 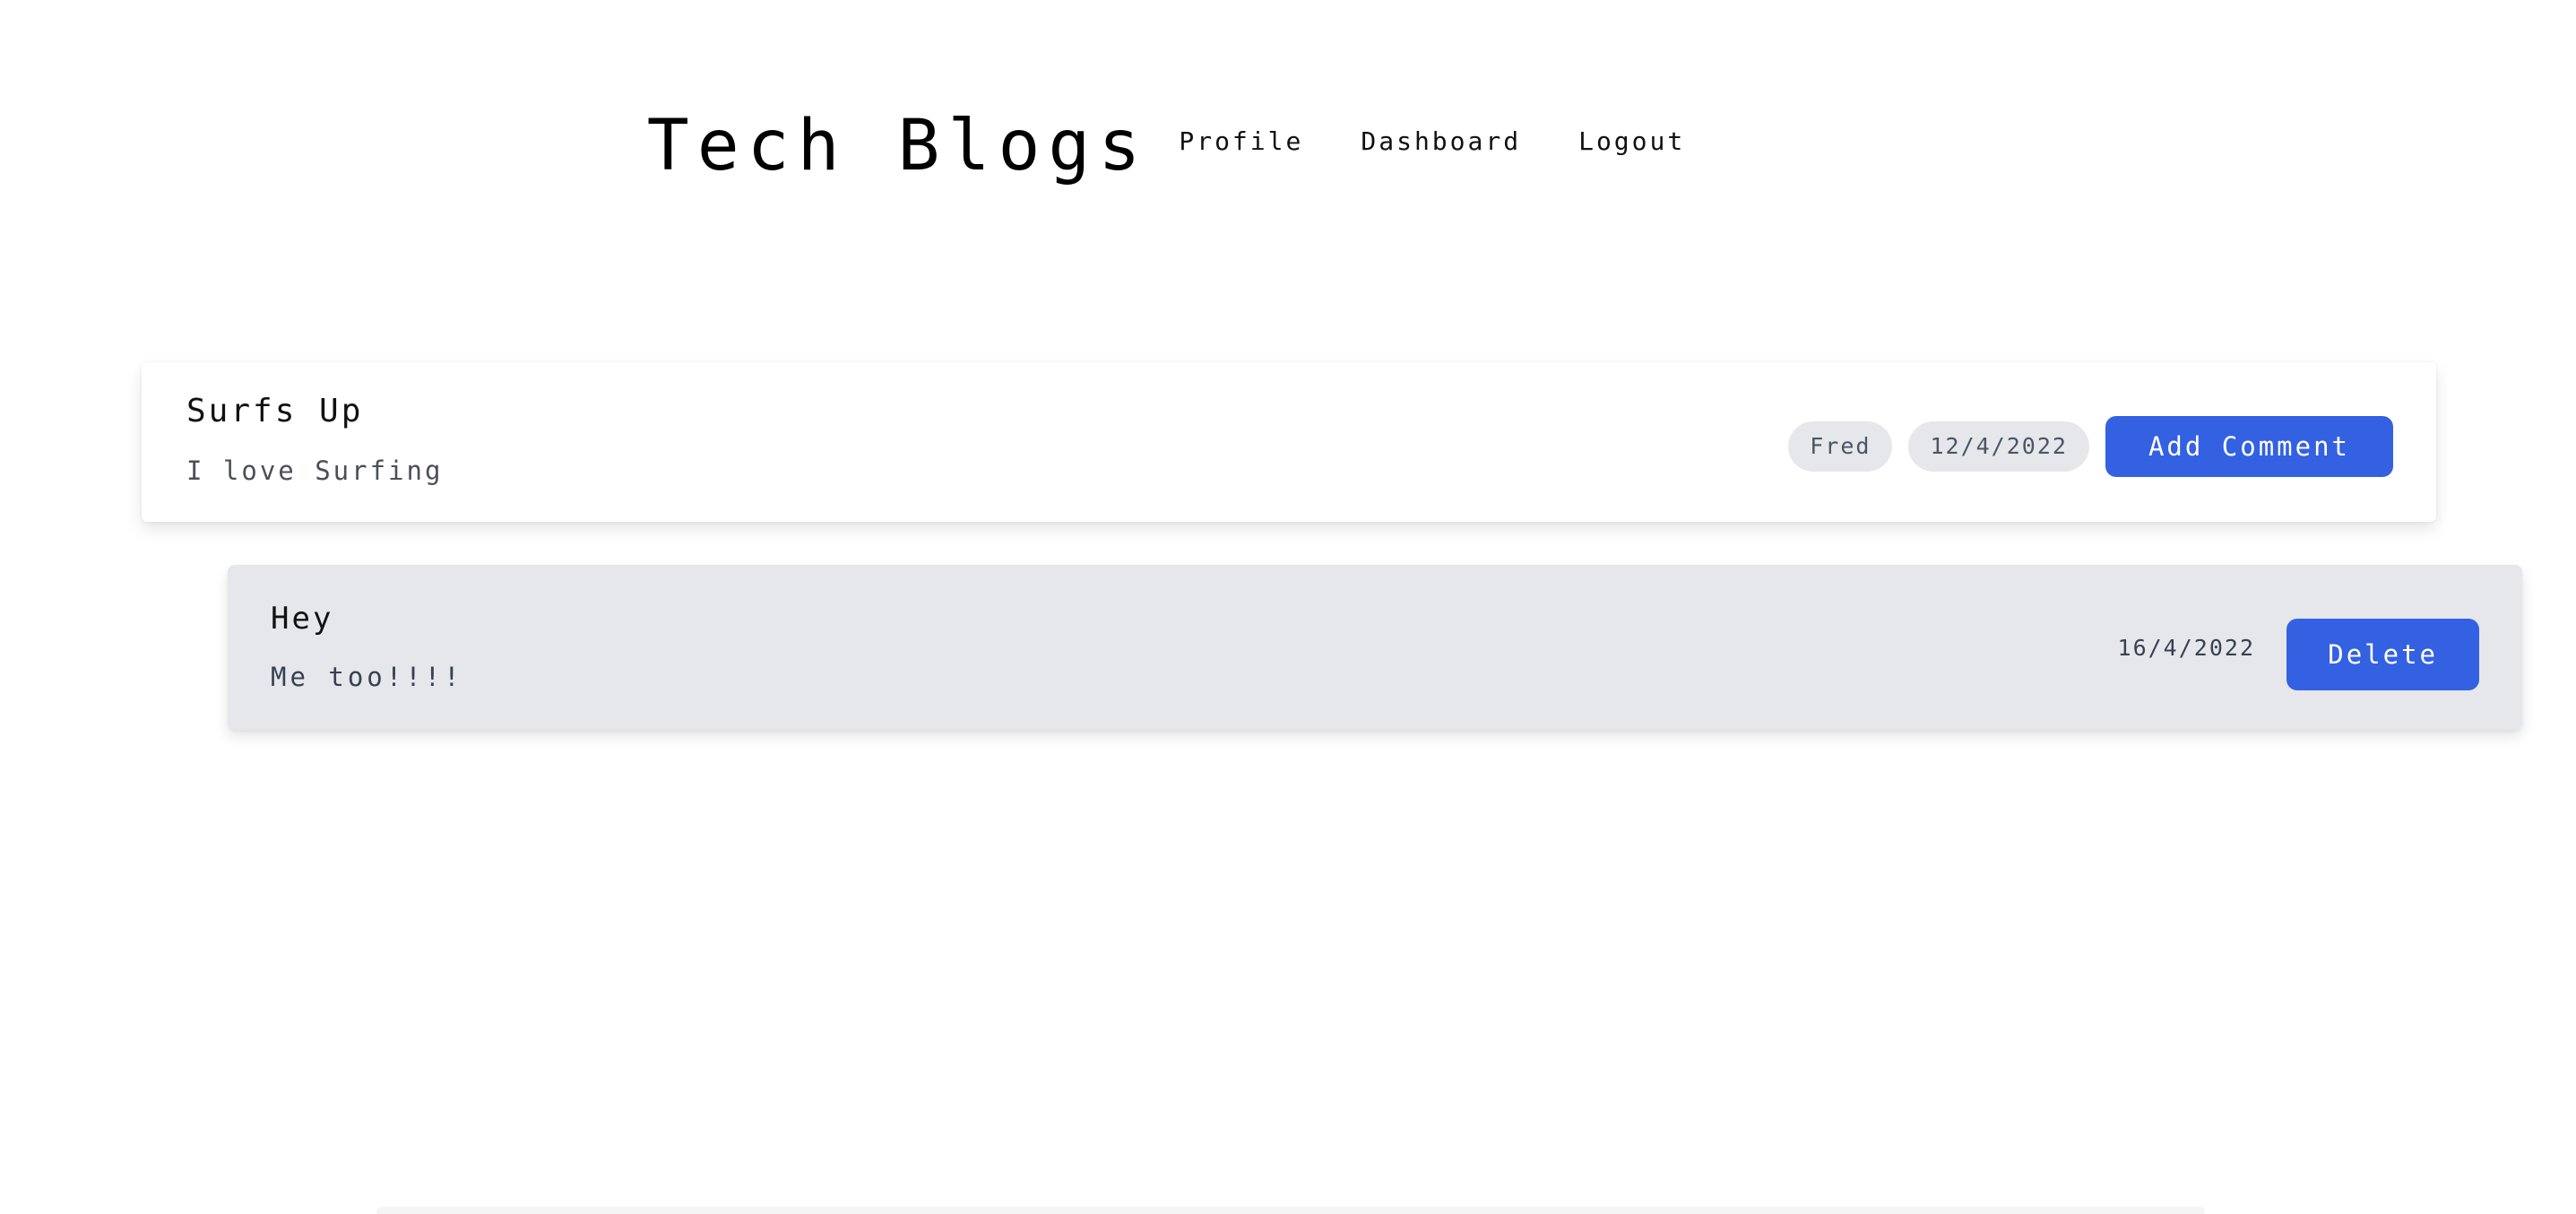 I want to click on post-title: Surfs Up, so click(x=275, y=411).